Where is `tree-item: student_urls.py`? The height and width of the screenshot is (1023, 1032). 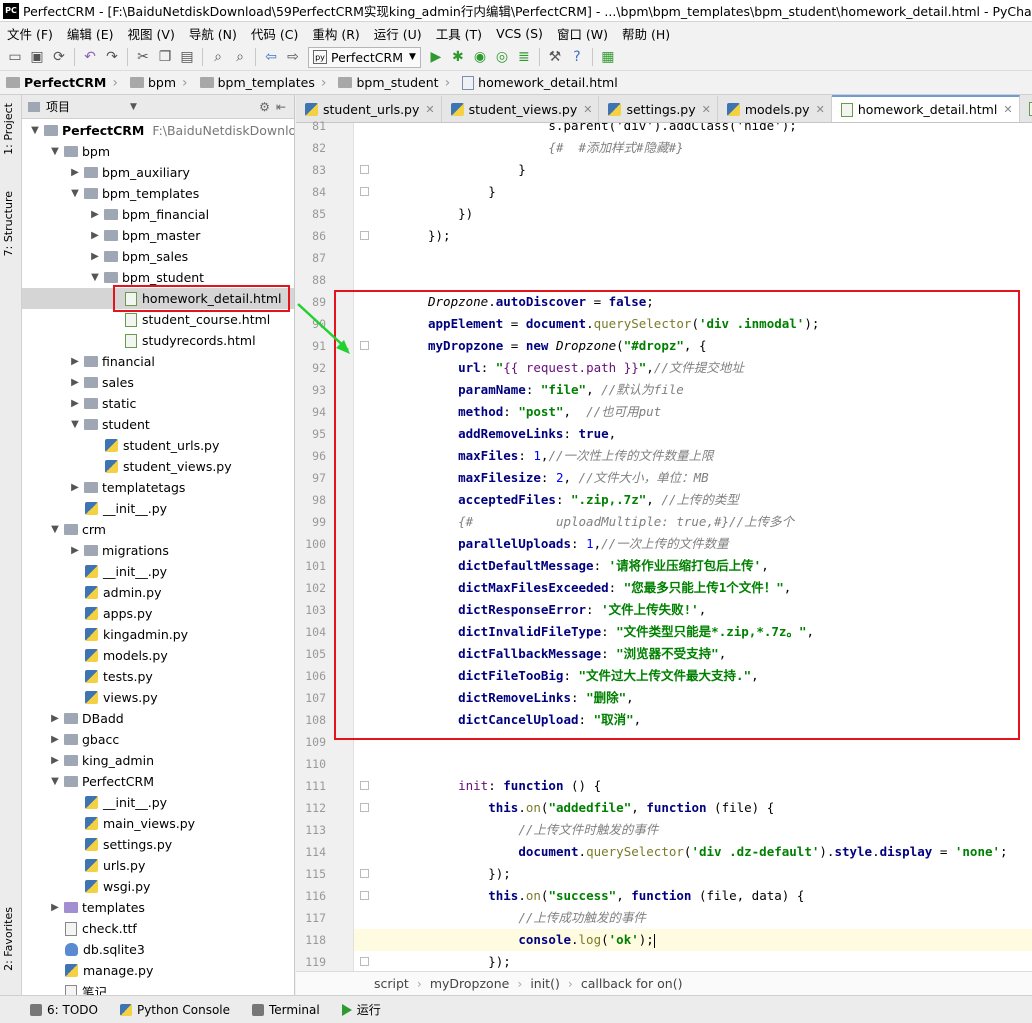
tree-item: student_urls.py is located at coordinates (158, 445).